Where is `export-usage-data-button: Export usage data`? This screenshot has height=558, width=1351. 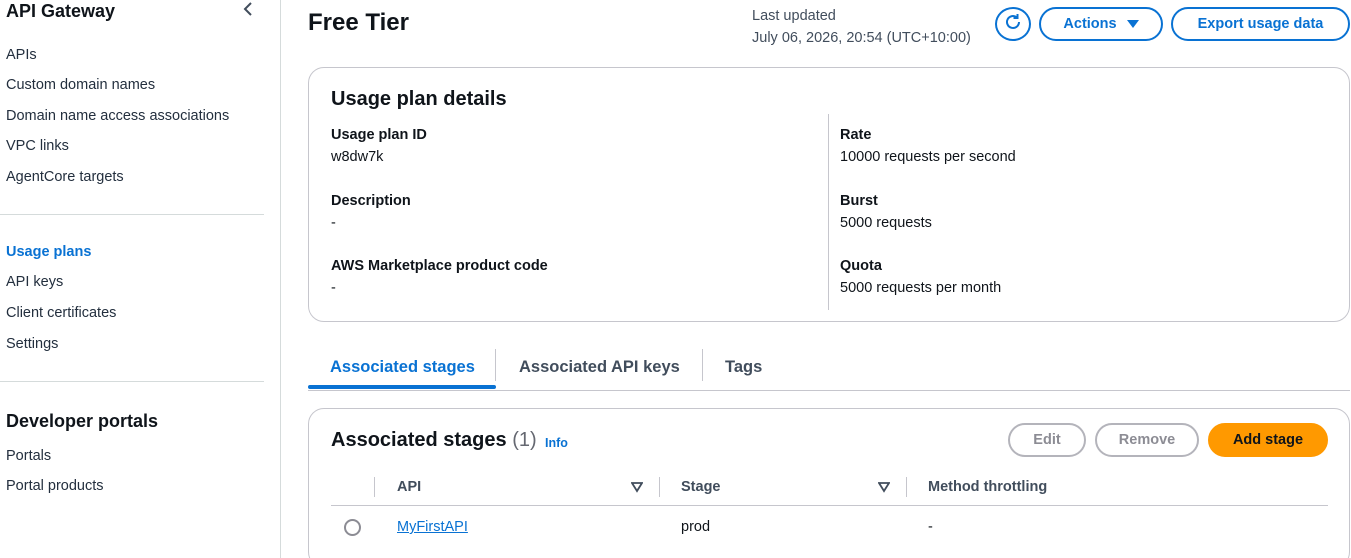 export-usage-data-button: Export usage data is located at coordinates (1260, 24).